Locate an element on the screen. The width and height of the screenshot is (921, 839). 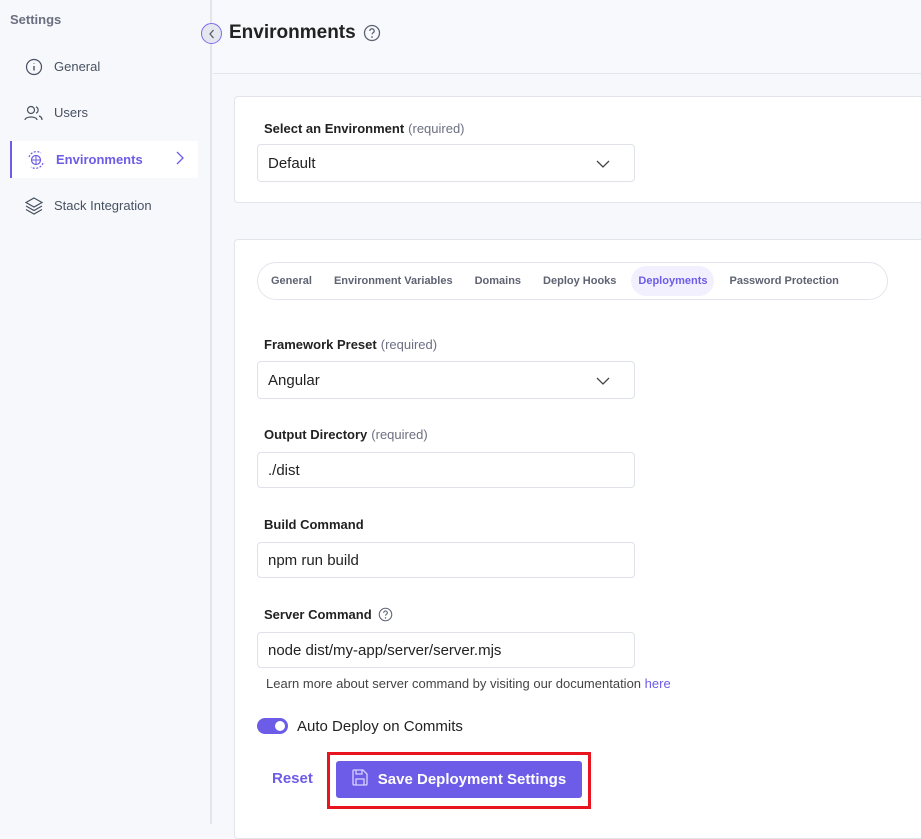
layers-icon is located at coordinates (32, 205).